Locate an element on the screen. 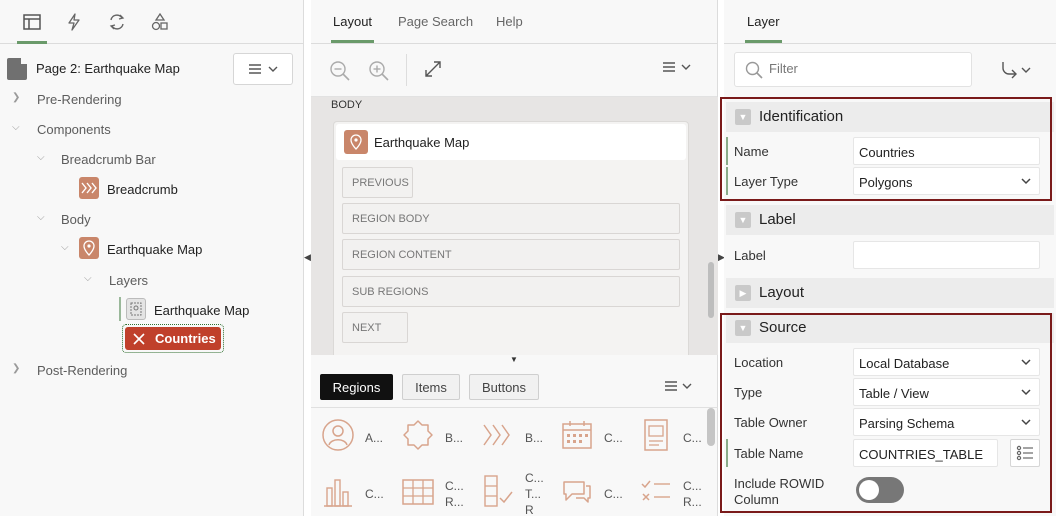 The width and height of the screenshot is (1056, 516). filter-field is located at coordinates (853, 69).